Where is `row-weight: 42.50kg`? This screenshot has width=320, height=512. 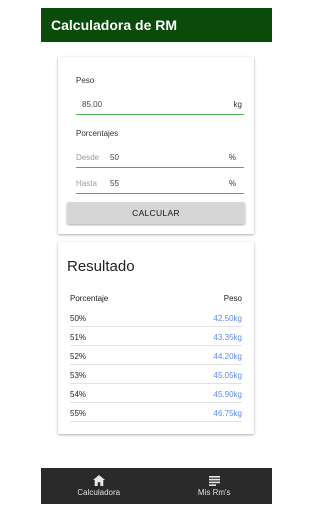 row-weight: 42.50kg is located at coordinates (227, 318).